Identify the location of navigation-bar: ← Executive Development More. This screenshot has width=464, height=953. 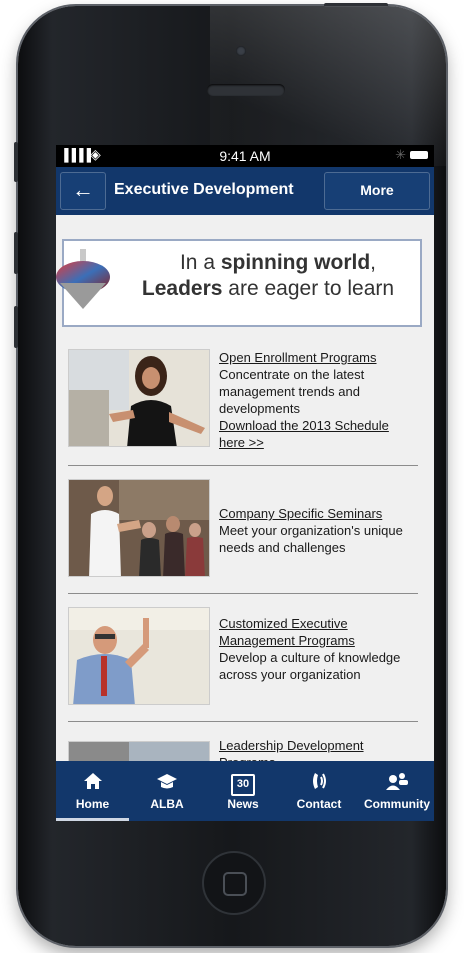
(245, 191).